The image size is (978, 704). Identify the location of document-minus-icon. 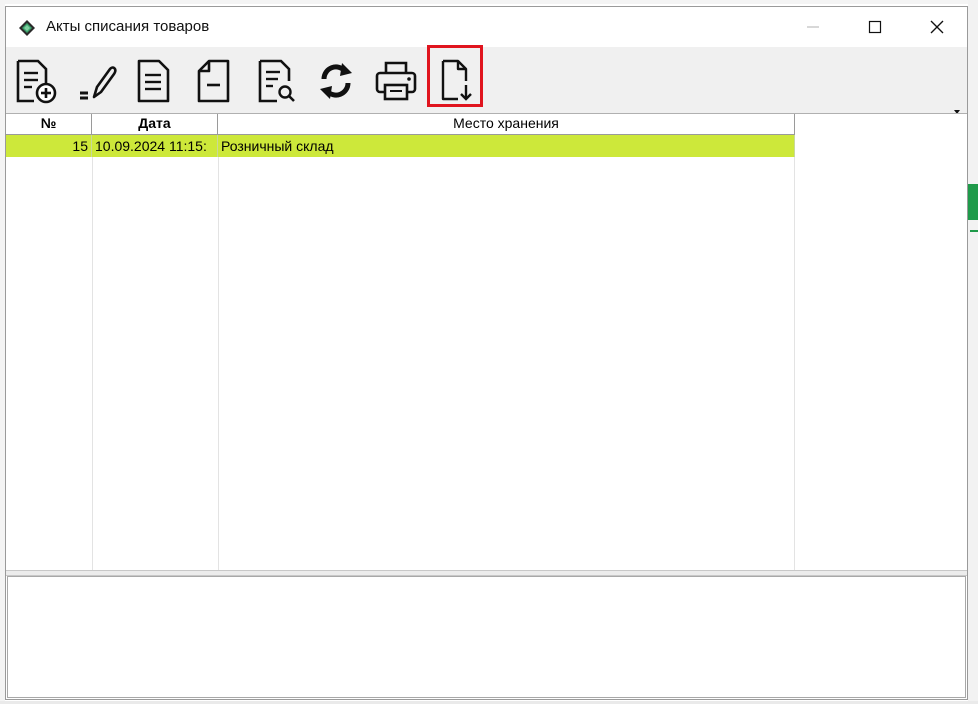
(213, 81).